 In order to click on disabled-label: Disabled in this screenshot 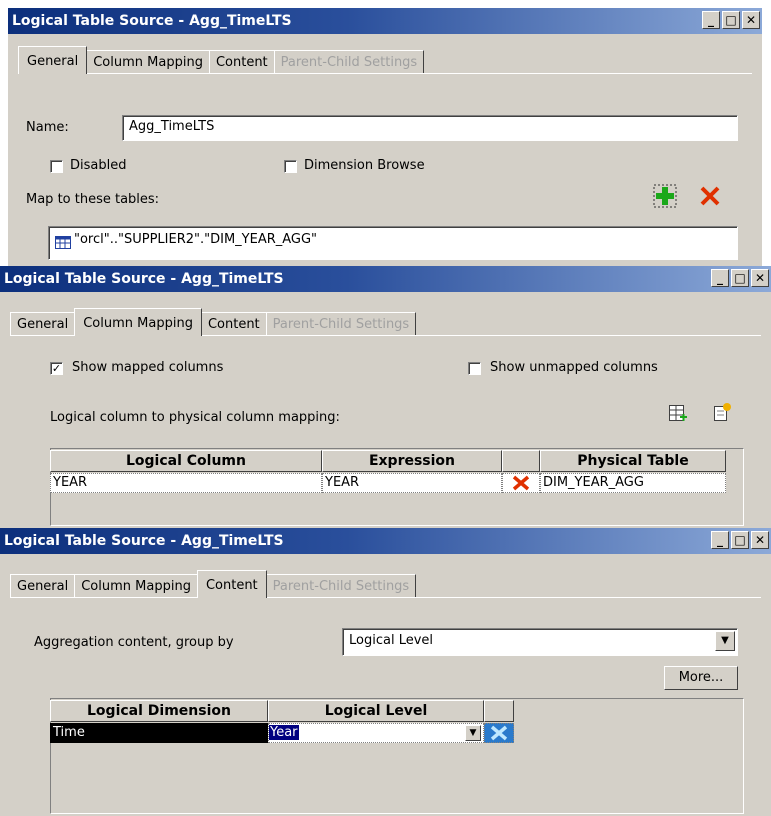, I will do `click(98, 165)`.